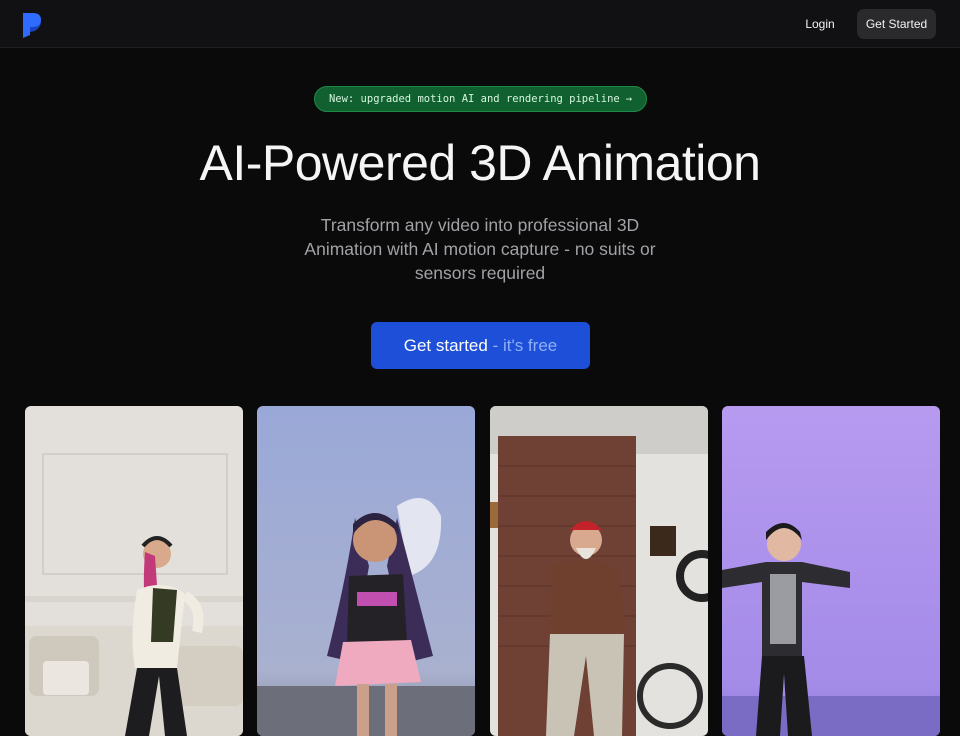 The width and height of the screenshot is (960, 736). What do you see at coordinates (522, 345) in the screenshot?
I see `cta-free-label: - it's free` at bounding box center [522, 345].